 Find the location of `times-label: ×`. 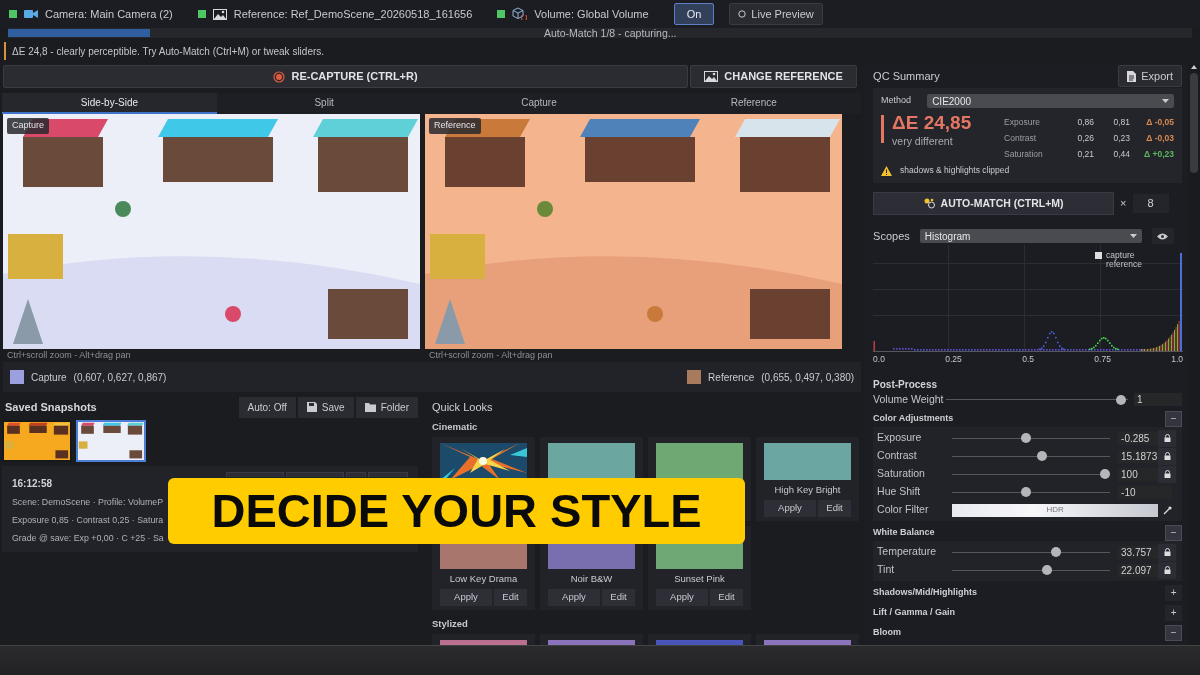

times-label: × is located at coordinates (1123, 204).